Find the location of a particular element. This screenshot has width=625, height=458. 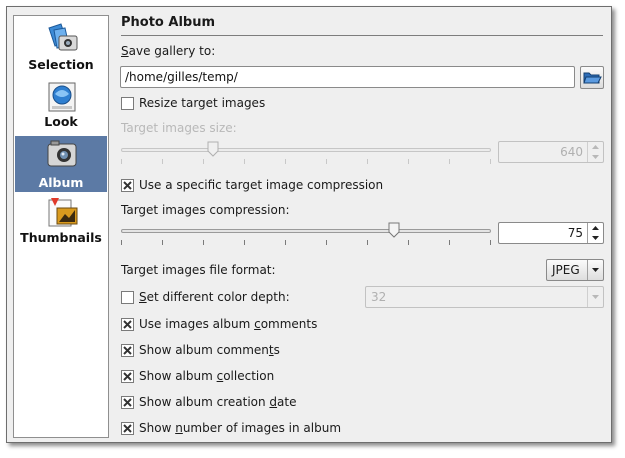

use-album-comments-label: Use images album comments is located at coordinates (228, 324).